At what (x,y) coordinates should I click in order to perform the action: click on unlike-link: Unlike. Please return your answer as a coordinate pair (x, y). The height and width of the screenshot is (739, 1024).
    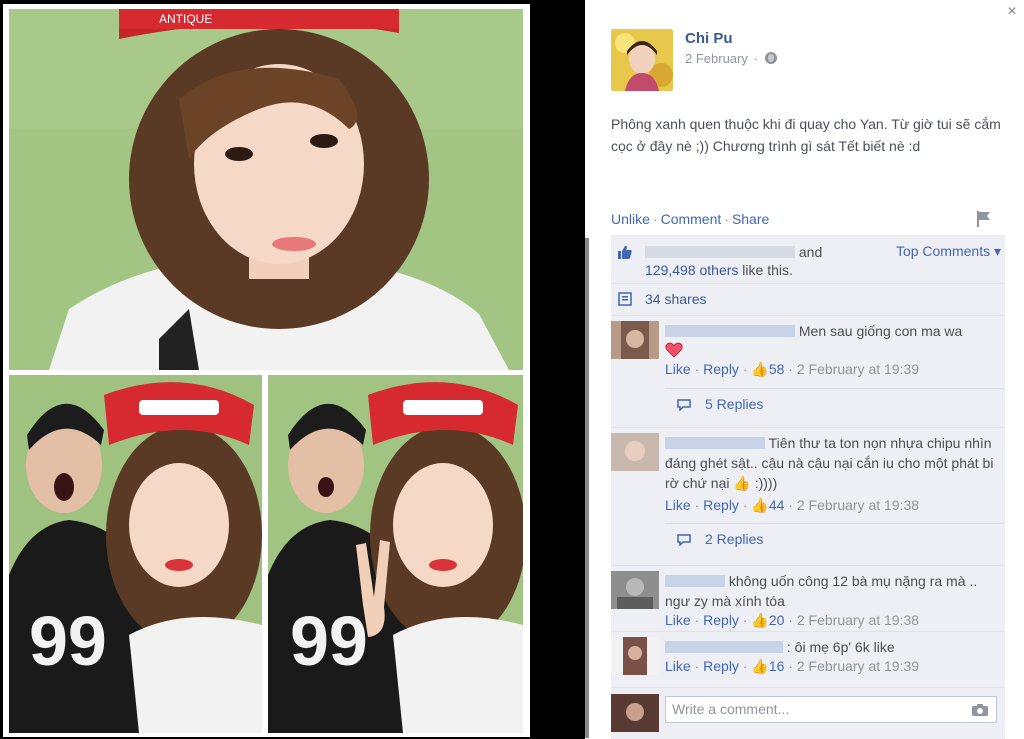
    Looking at the image, I should click on (630, 219).